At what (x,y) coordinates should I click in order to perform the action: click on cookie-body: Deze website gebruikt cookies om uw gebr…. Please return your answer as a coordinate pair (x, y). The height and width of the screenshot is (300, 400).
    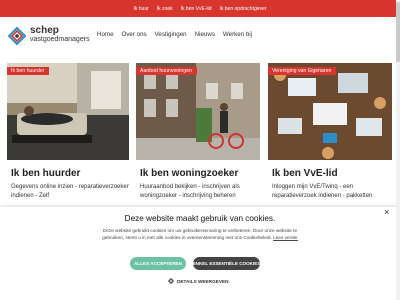
    Looking at the image, I should click on (200, 234).